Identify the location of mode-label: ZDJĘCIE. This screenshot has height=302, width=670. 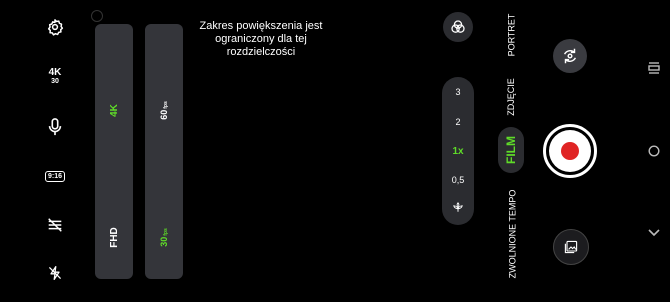
(511, 97).